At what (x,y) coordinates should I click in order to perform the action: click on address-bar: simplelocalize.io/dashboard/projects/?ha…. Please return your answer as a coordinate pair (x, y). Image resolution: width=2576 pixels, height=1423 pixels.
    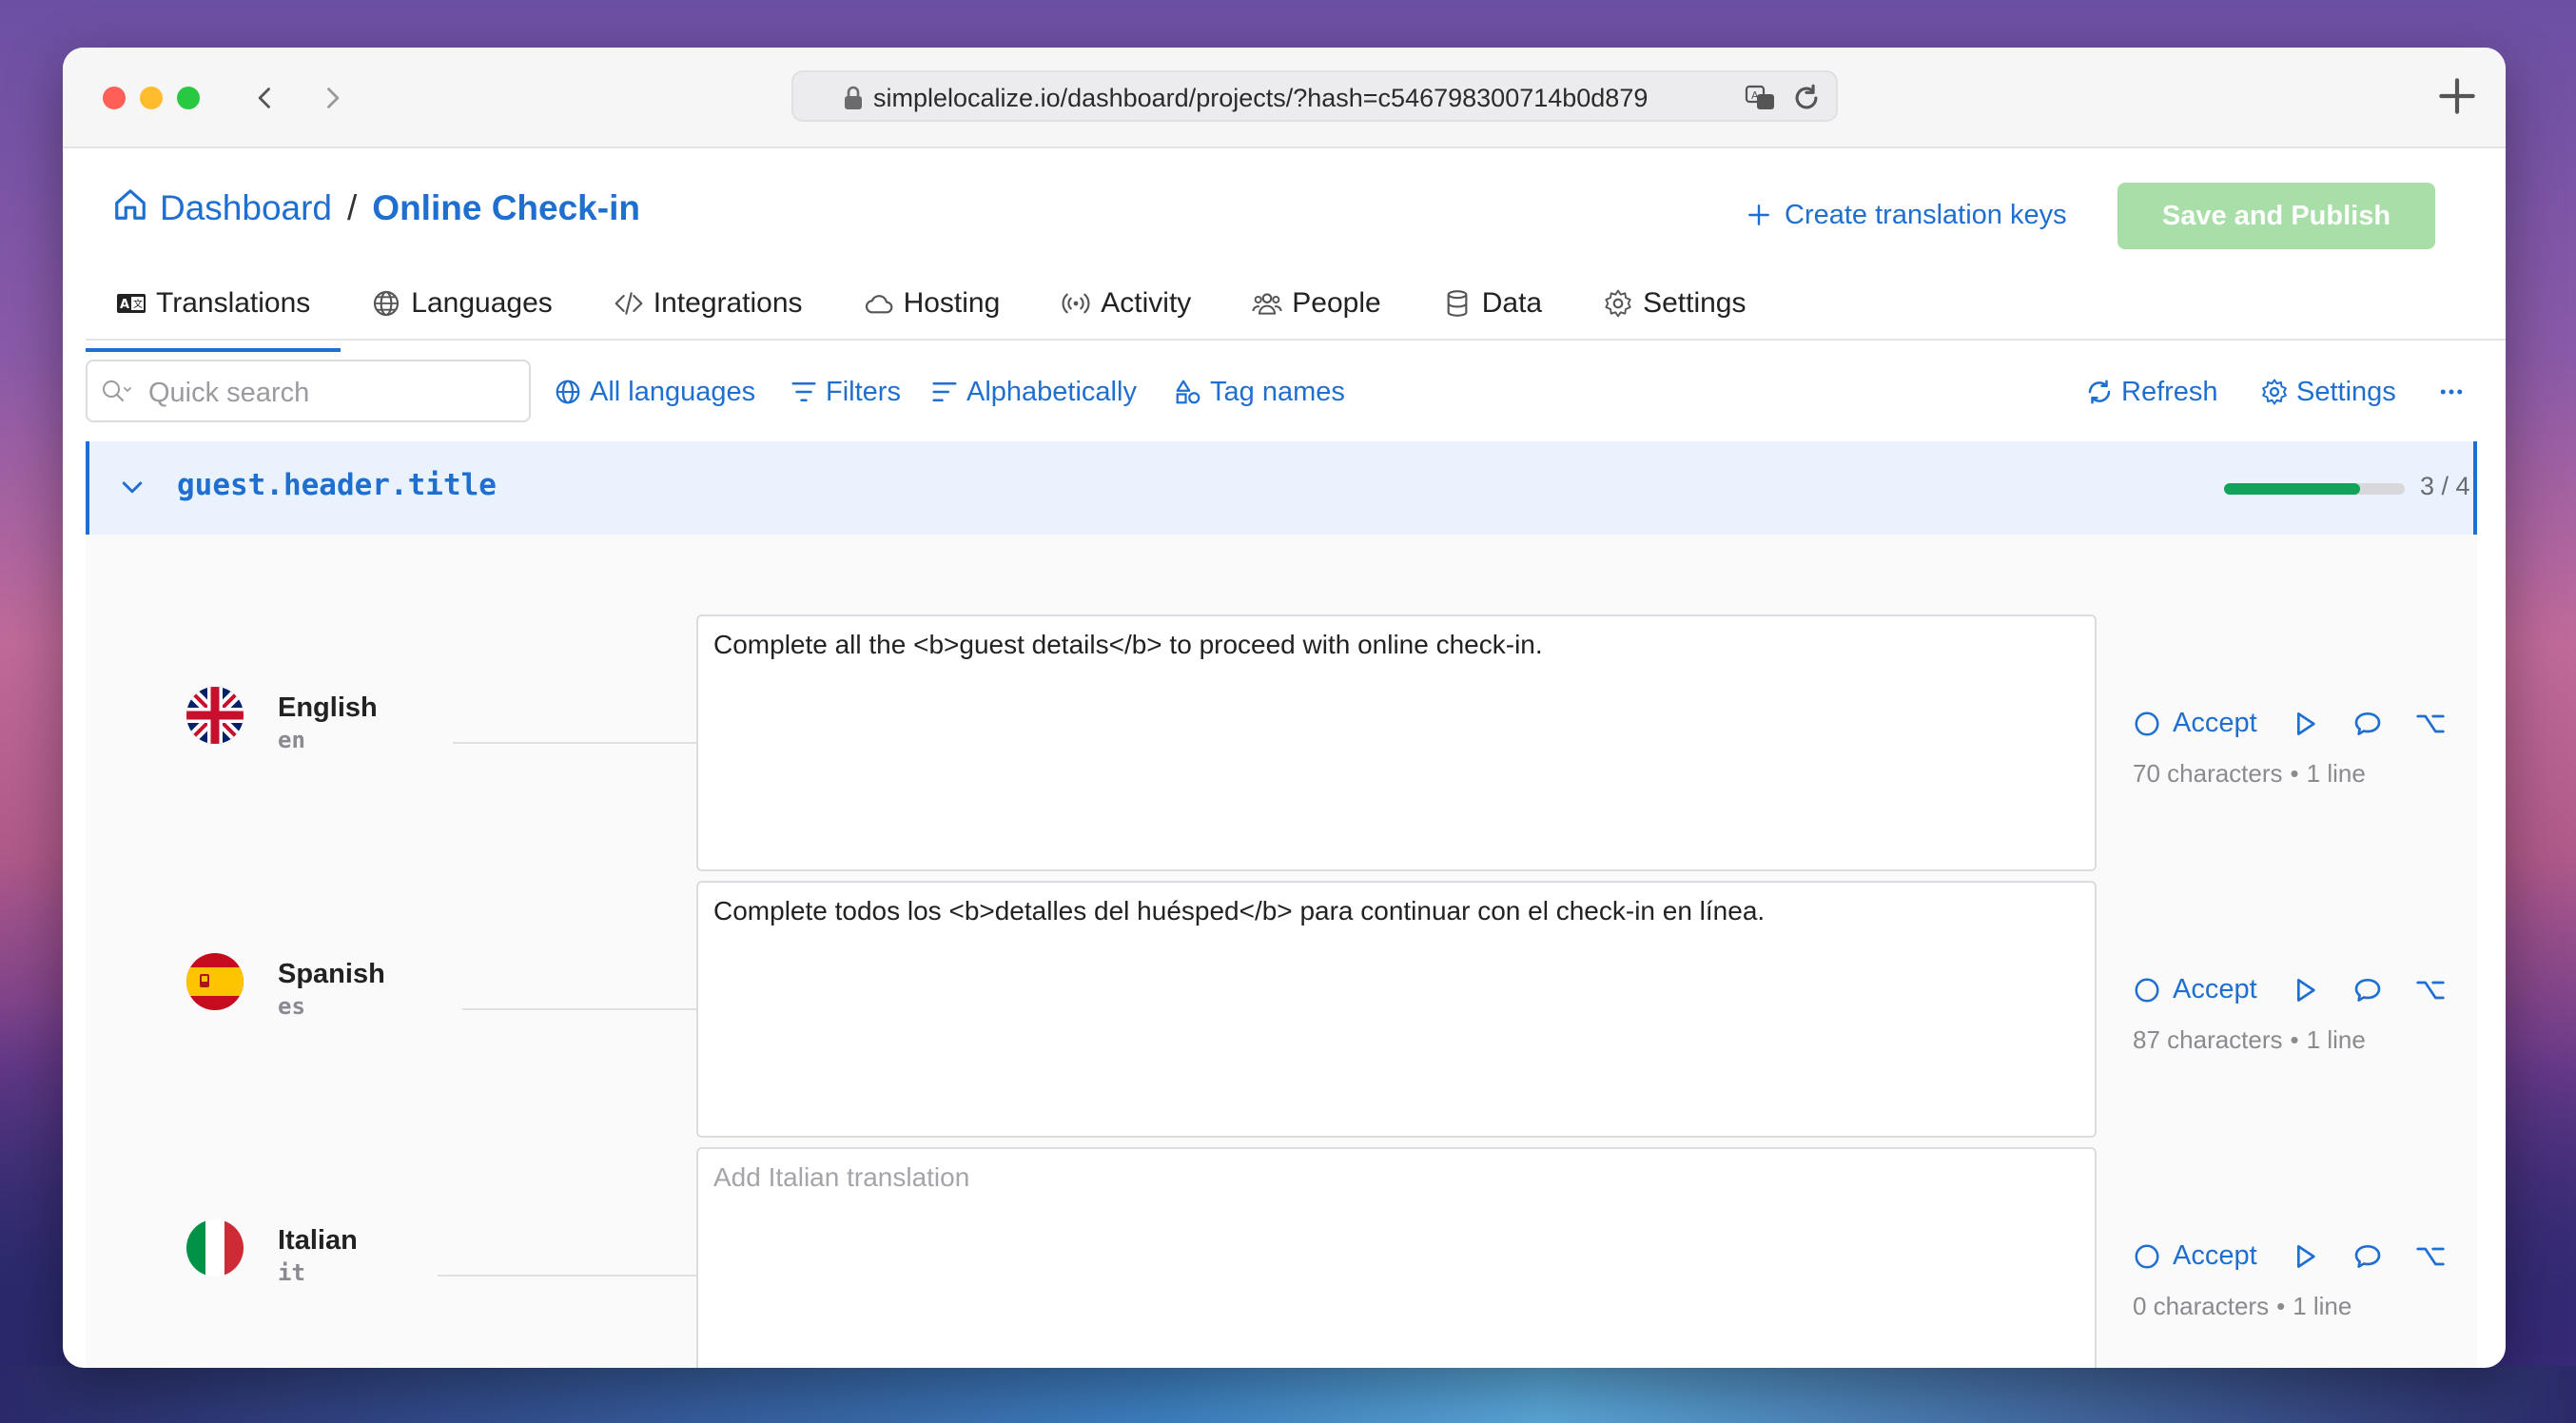
    Looking at the image, I should click on (1315, 96).